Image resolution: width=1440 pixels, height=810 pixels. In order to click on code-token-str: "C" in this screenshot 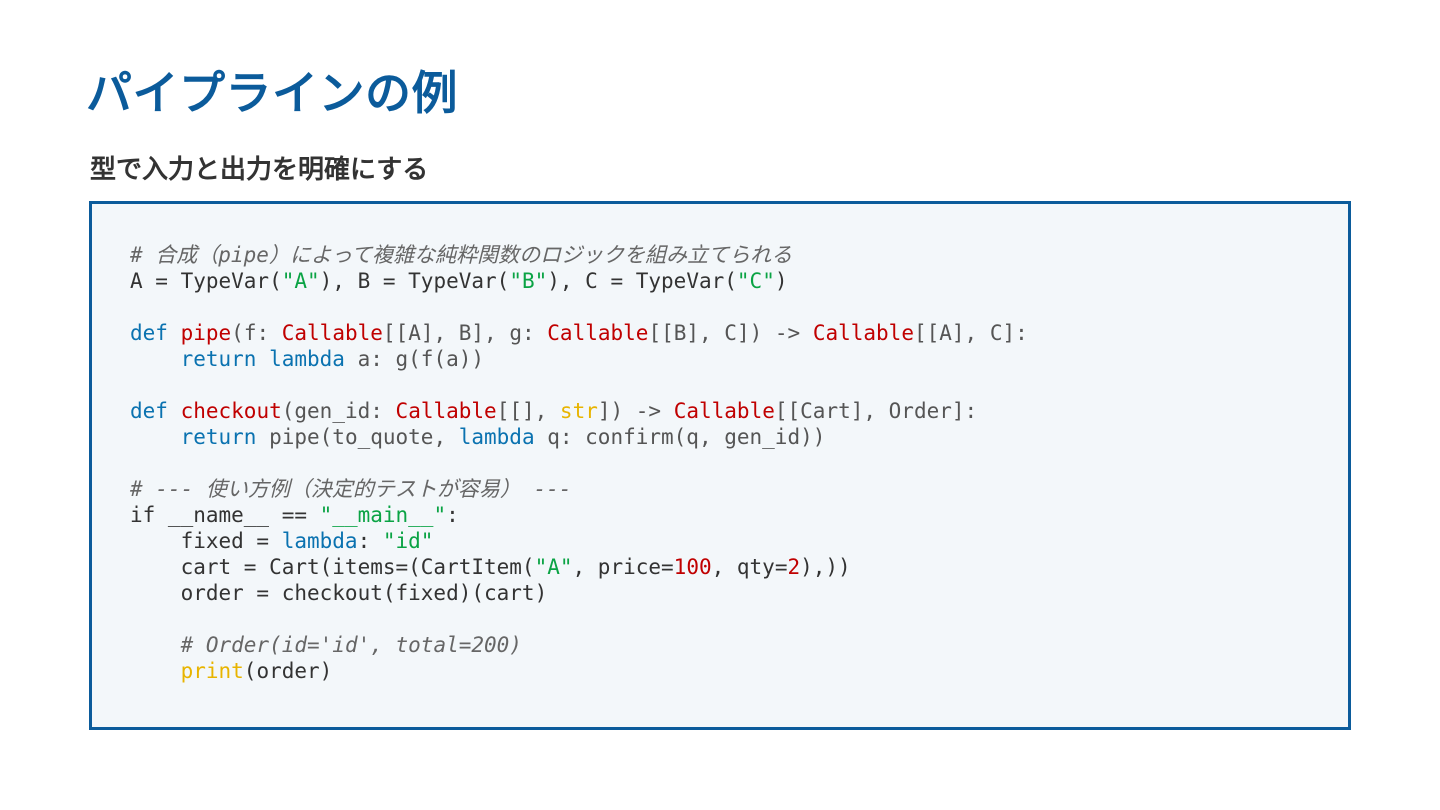, I will do `click(755, 281)`.